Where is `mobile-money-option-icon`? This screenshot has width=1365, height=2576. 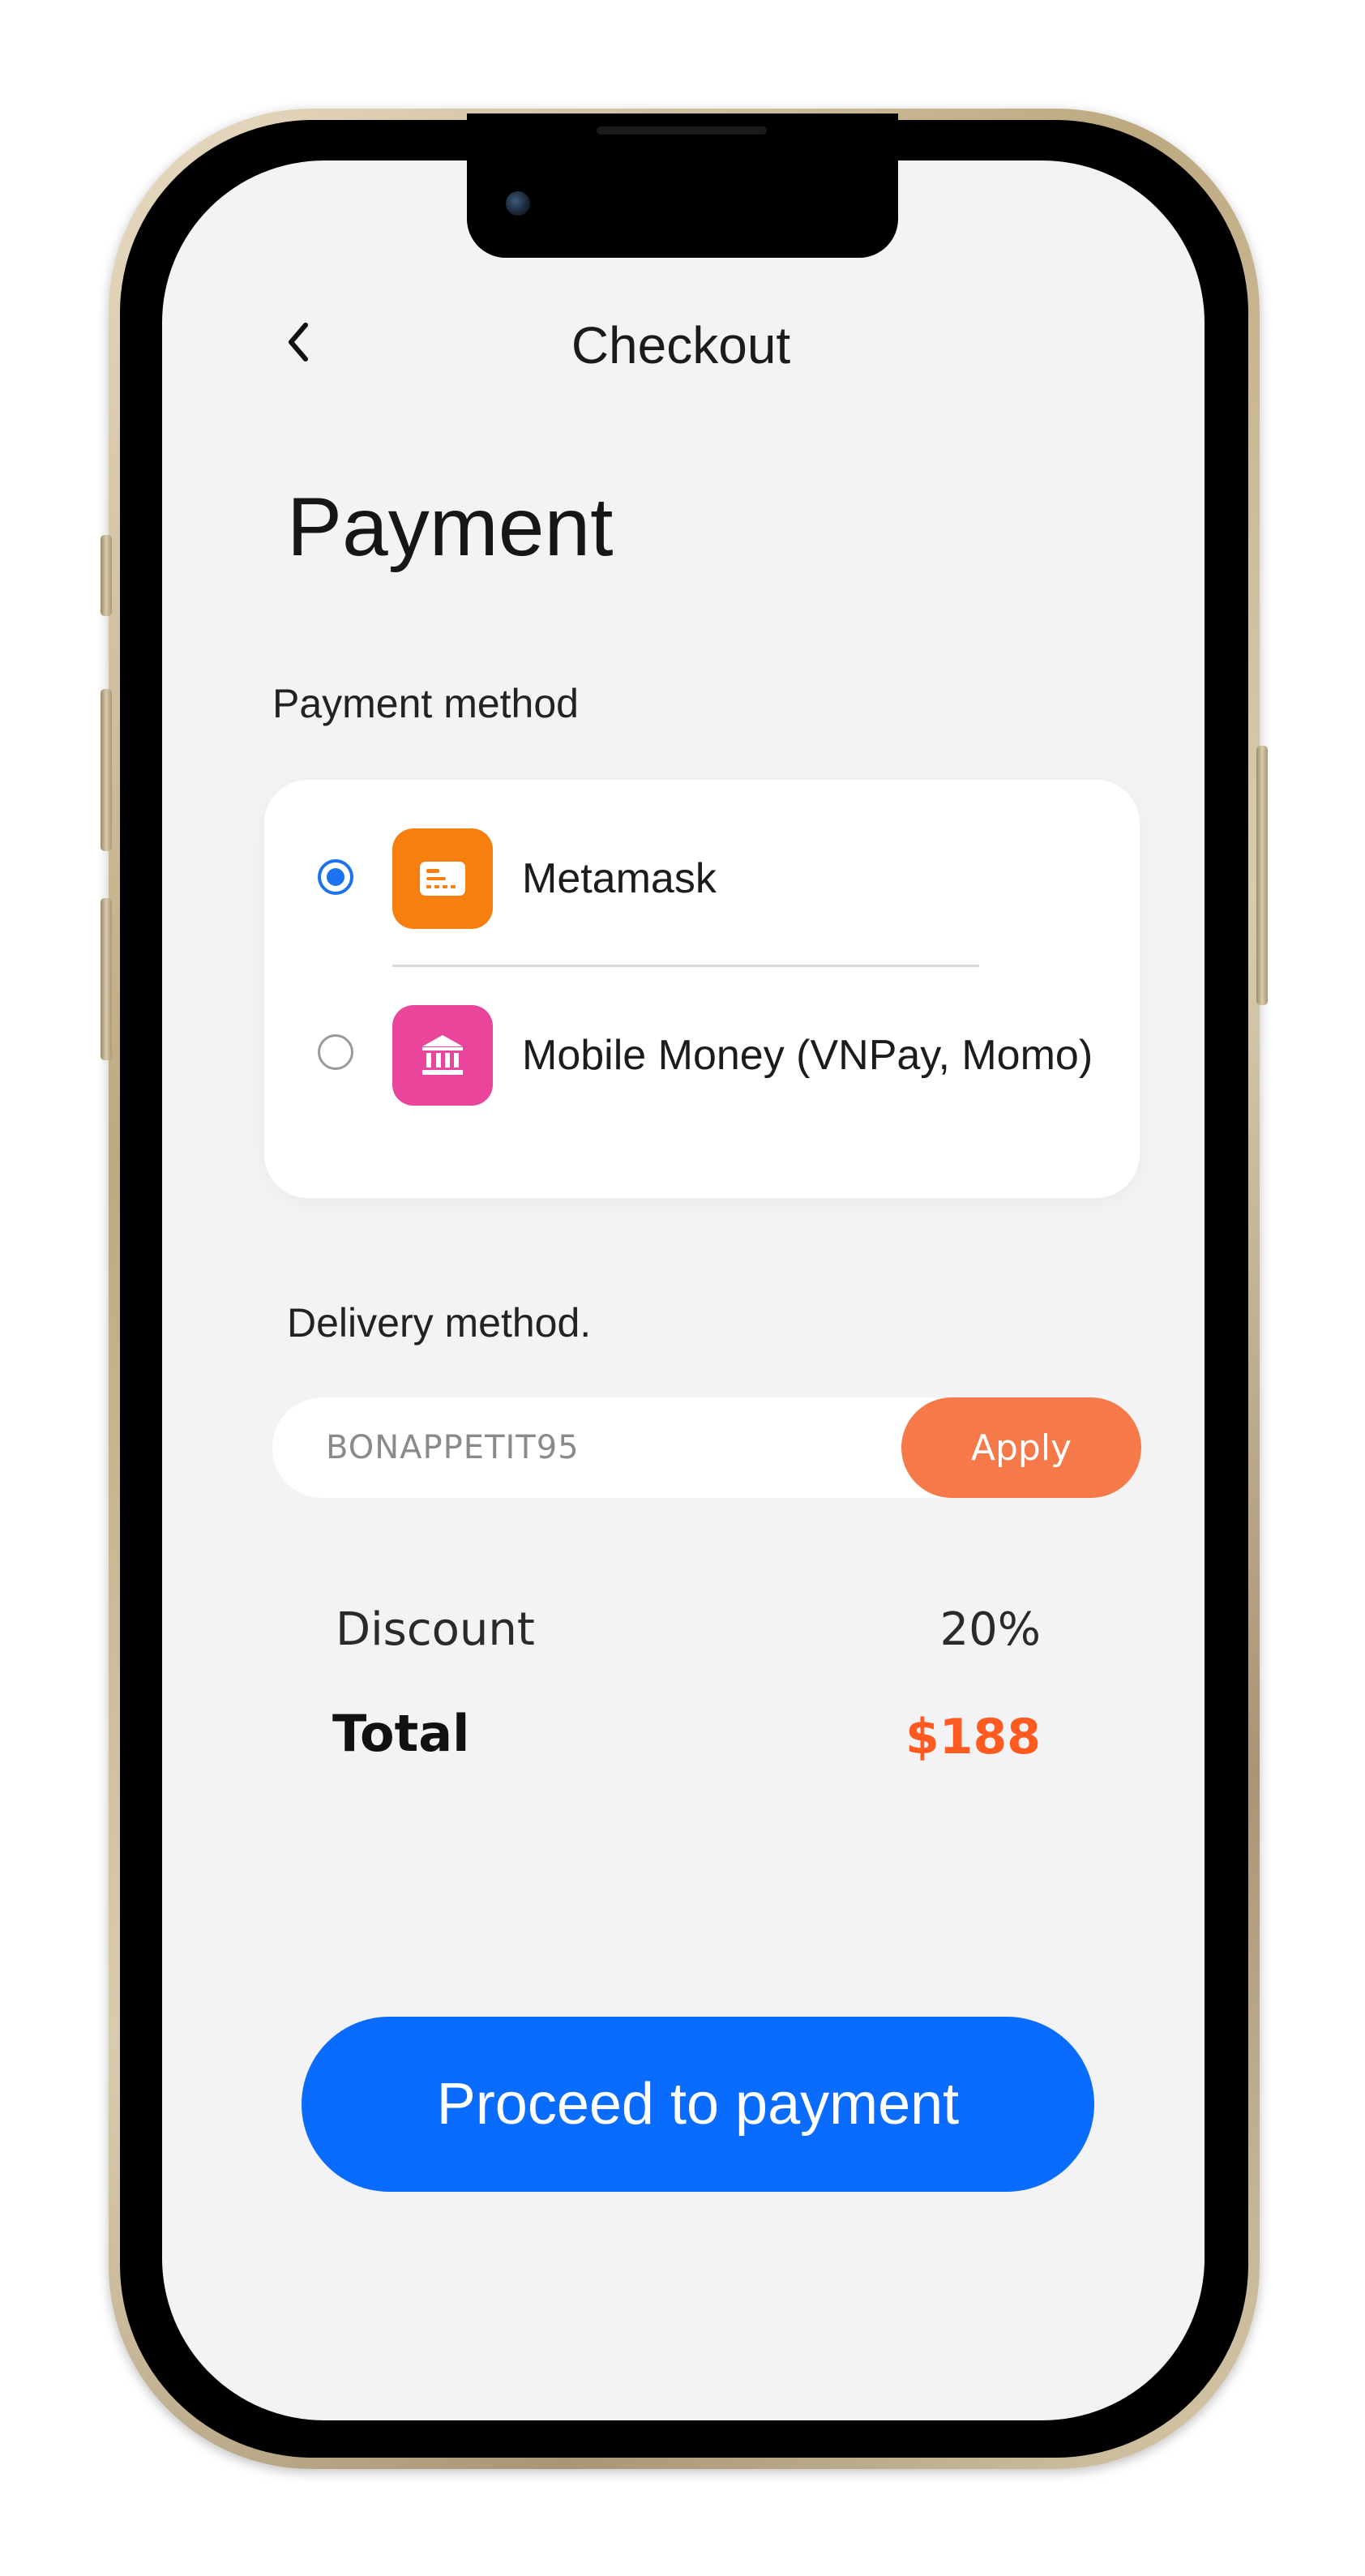
mobile-money-option-icon is located at coordinates (442, 1055).